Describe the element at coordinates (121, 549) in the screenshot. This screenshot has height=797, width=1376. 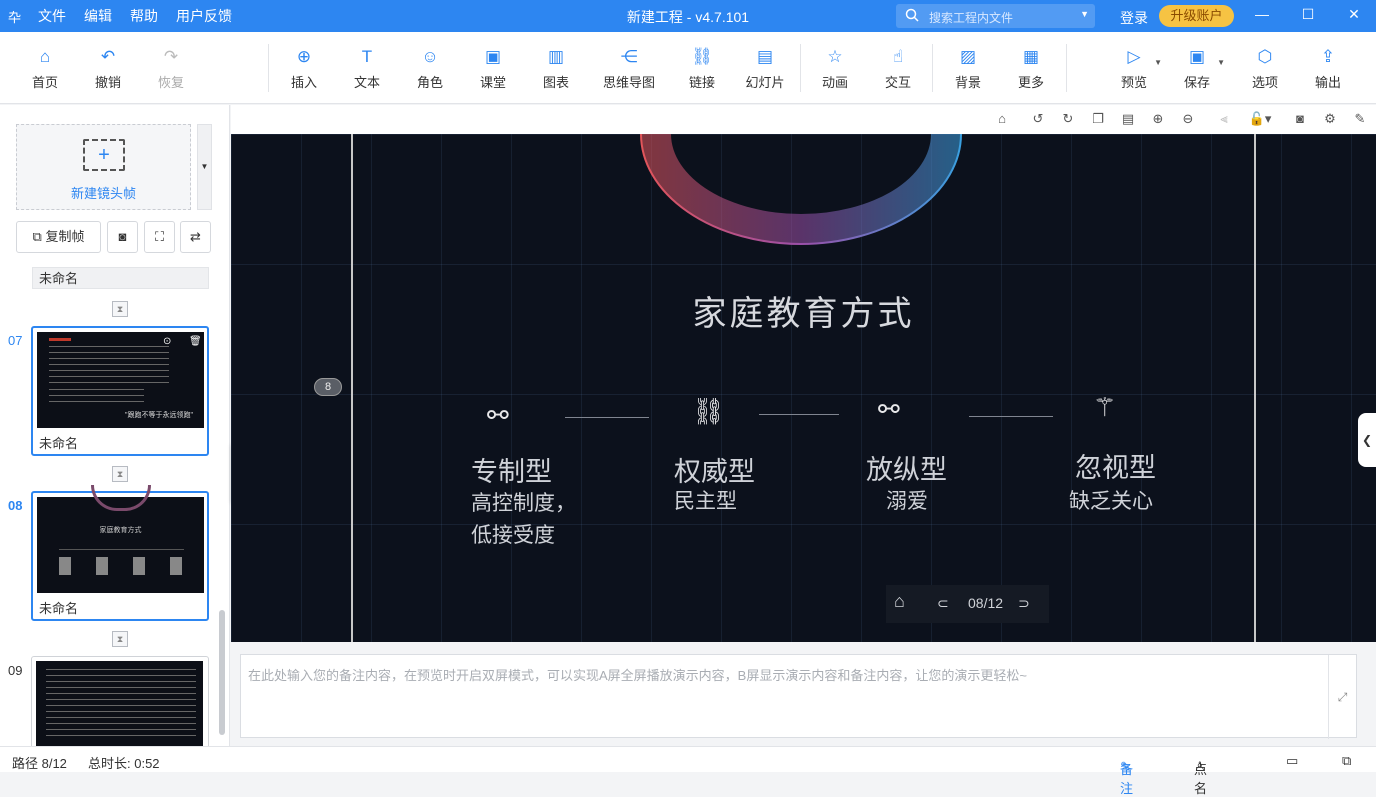
I see `thumb-line` at that location.